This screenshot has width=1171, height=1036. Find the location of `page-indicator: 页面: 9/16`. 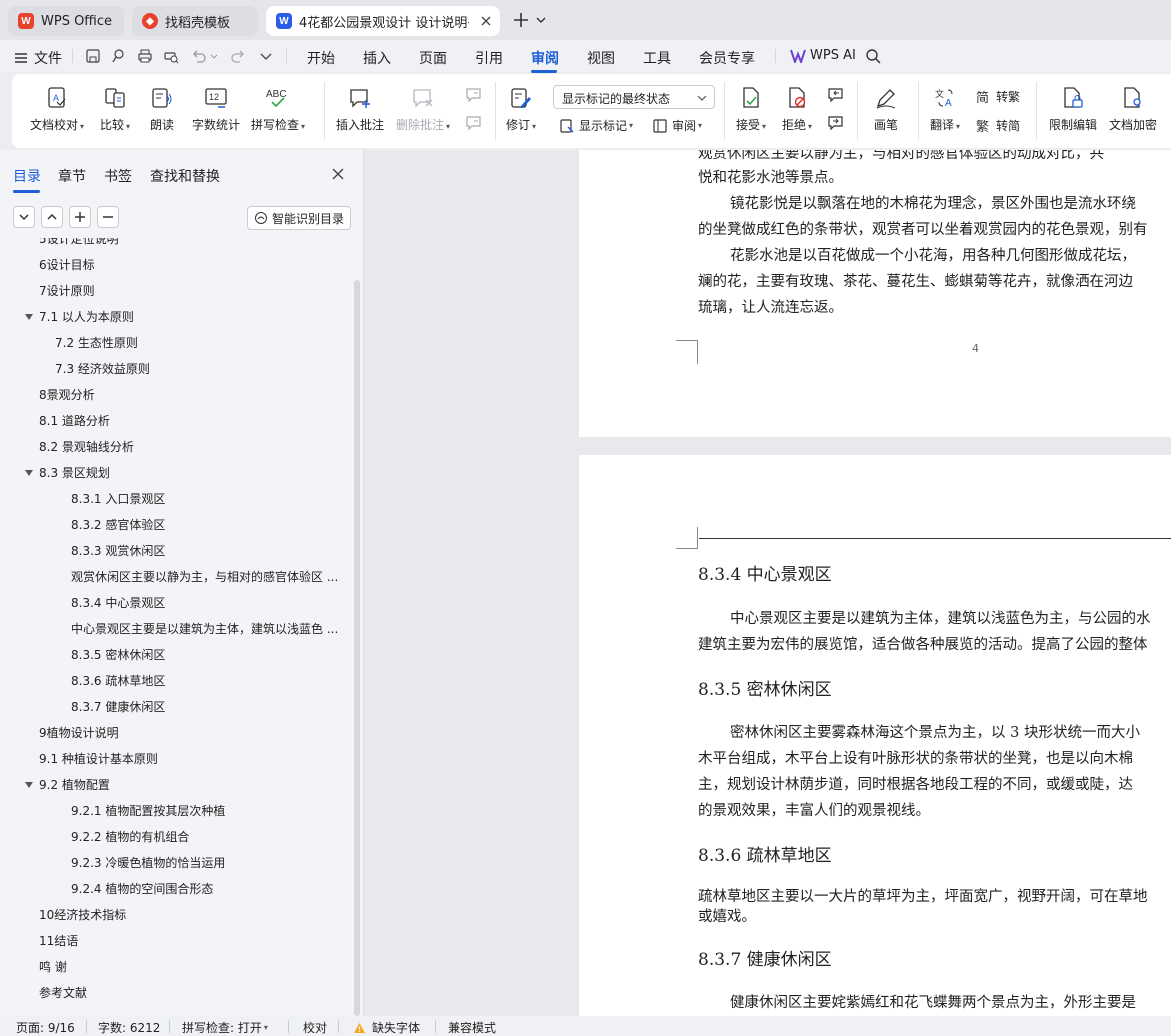

page-indicator: 页面: 9/16 is located at coordinates (45, 1027).